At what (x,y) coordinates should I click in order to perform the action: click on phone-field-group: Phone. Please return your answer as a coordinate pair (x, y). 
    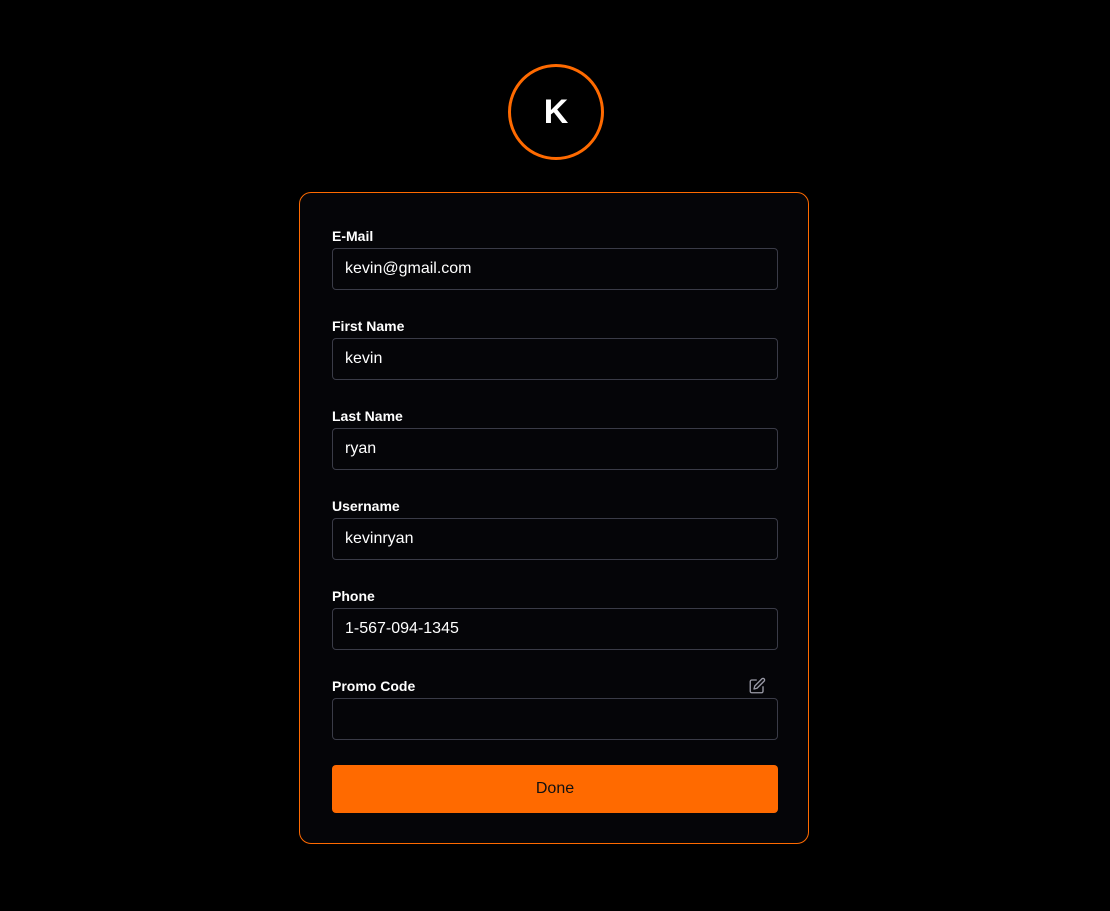
    Looking at the image, I should click on (555, 618).